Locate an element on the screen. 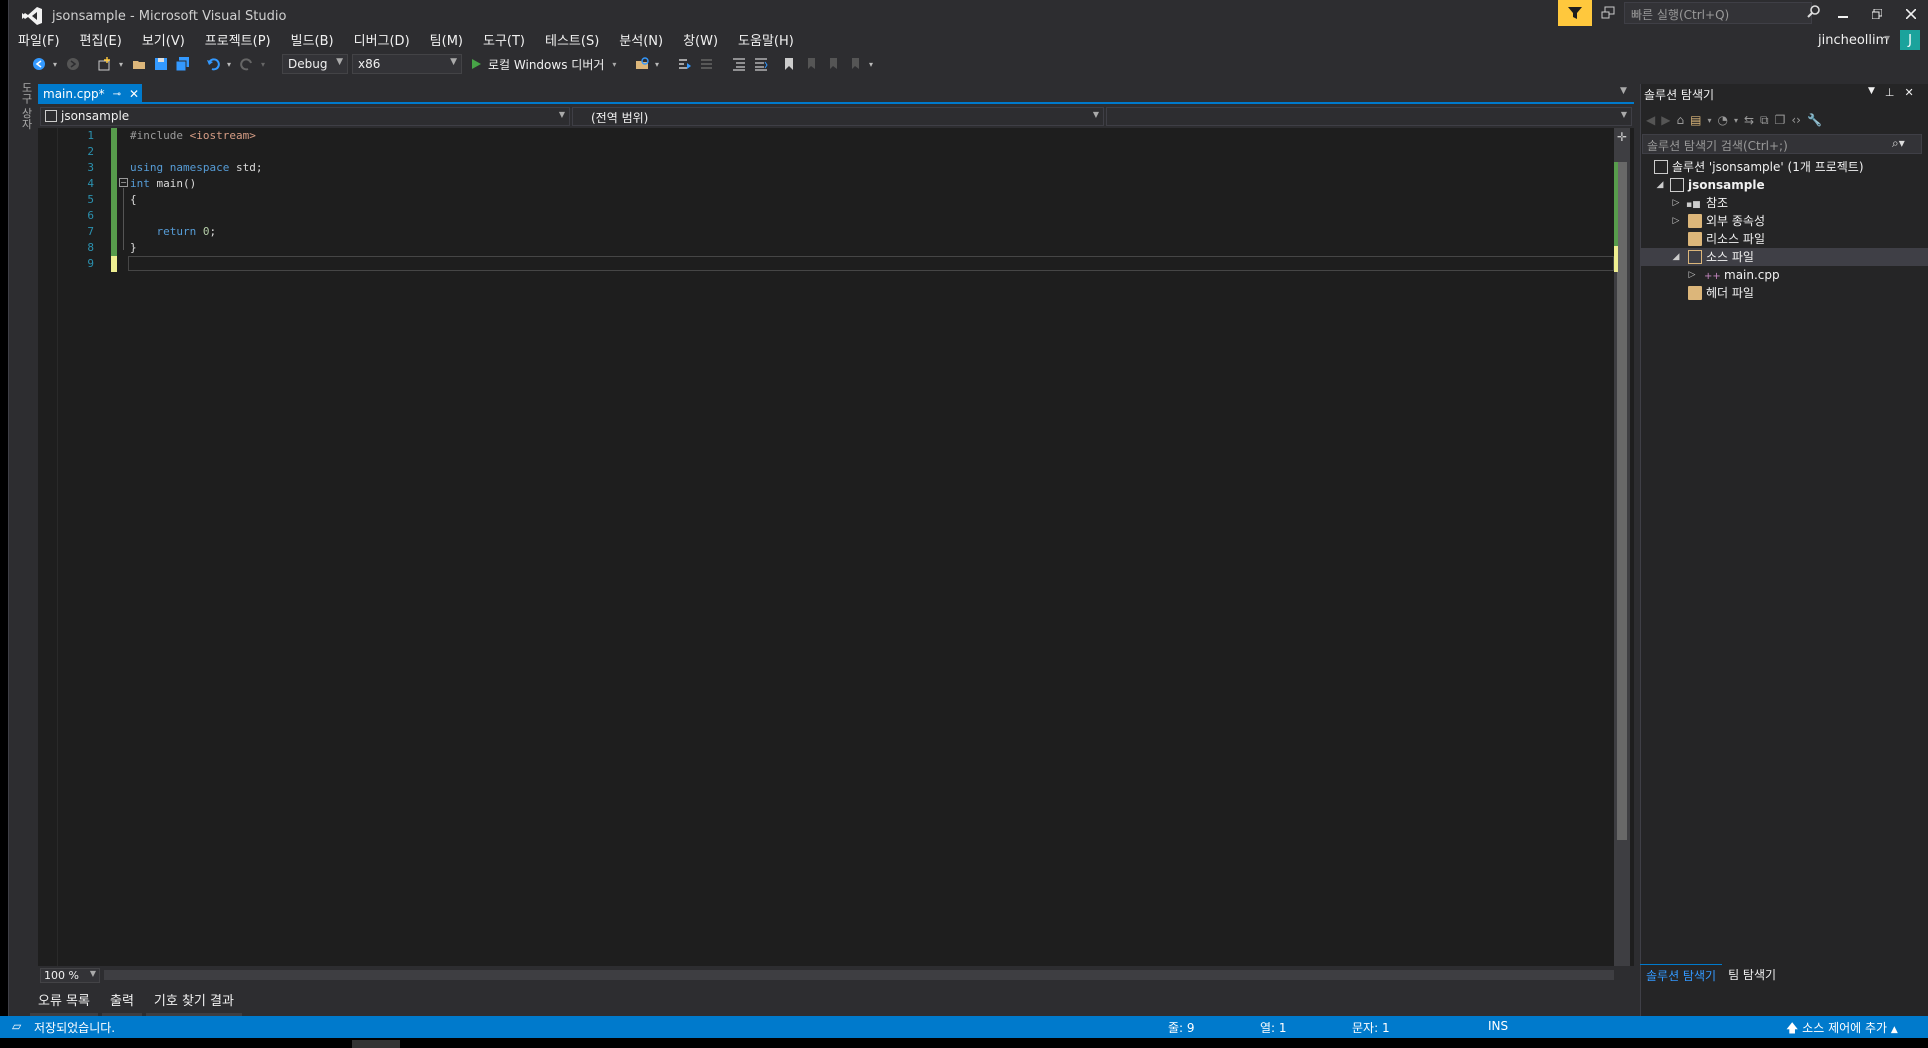 The width and height of the screenshot is (1928, 1048). menu-file: 파일(F) is located at coordinates (39, 39).